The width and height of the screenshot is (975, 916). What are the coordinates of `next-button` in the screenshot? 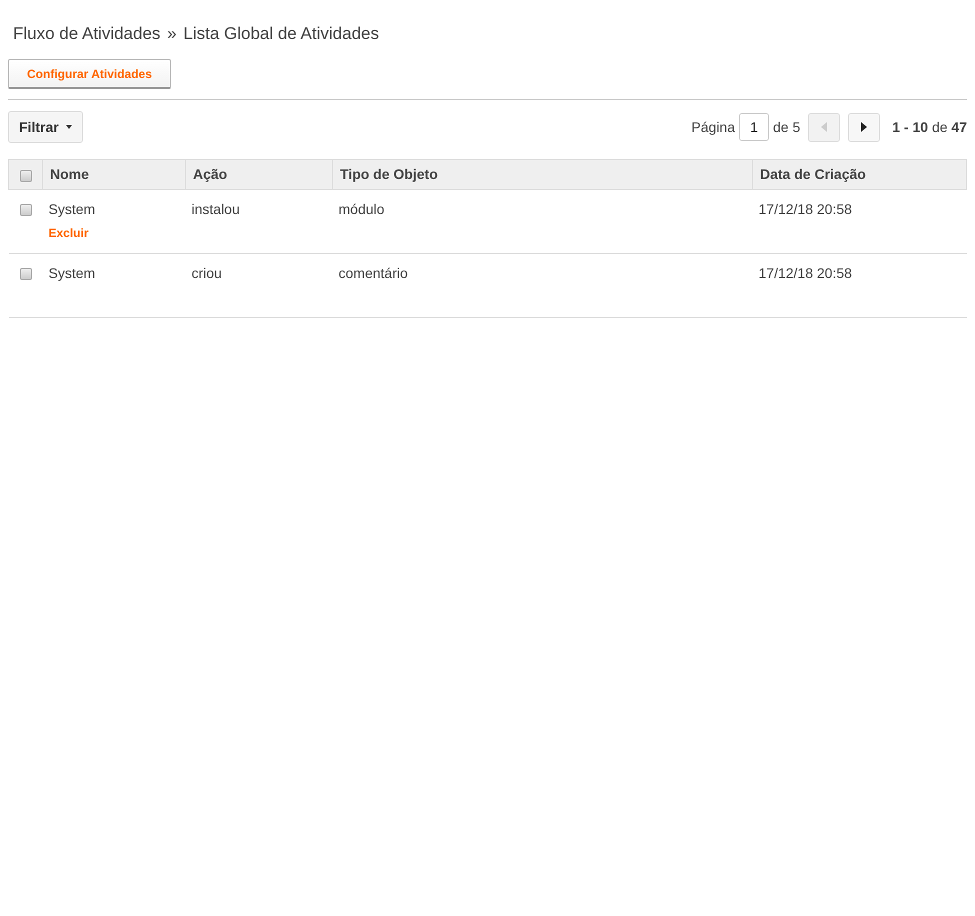 It's located at (864, 127).